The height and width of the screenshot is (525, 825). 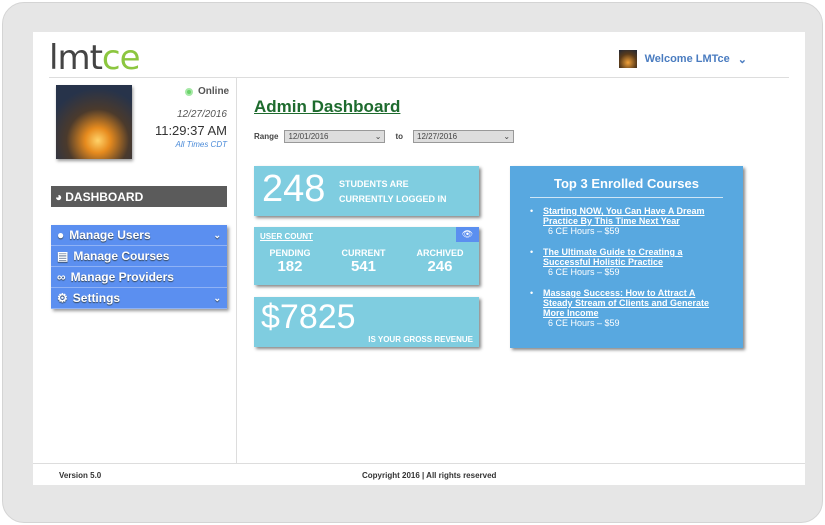 What do you see at coordinates (189, 91) in the screenshot?
I see `status-dot-icon` at bounding box center [189, 91].